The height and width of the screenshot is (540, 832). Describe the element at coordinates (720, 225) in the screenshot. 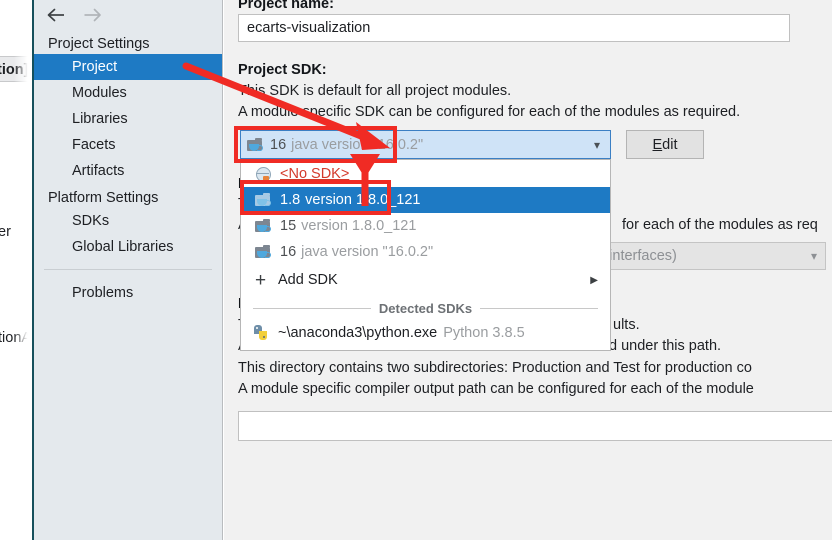

I see `behind-sdk-desc-tail: for each of the modules as req` at that location.